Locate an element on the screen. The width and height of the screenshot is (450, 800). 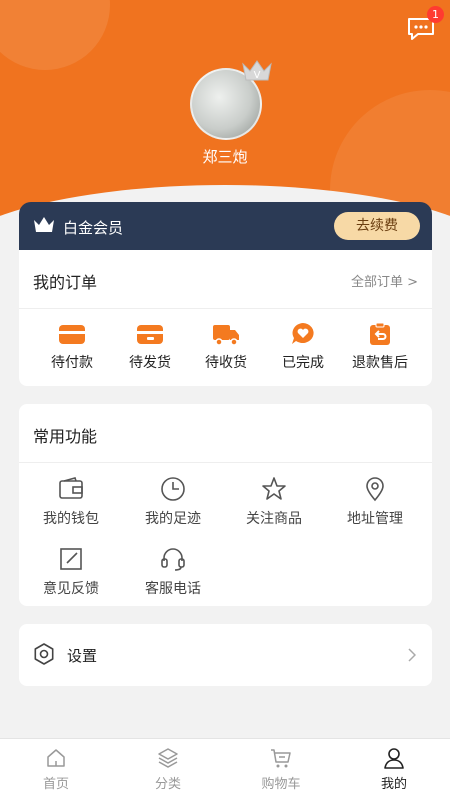
message-count-badge: 1 is located at coordinates (435, 14).